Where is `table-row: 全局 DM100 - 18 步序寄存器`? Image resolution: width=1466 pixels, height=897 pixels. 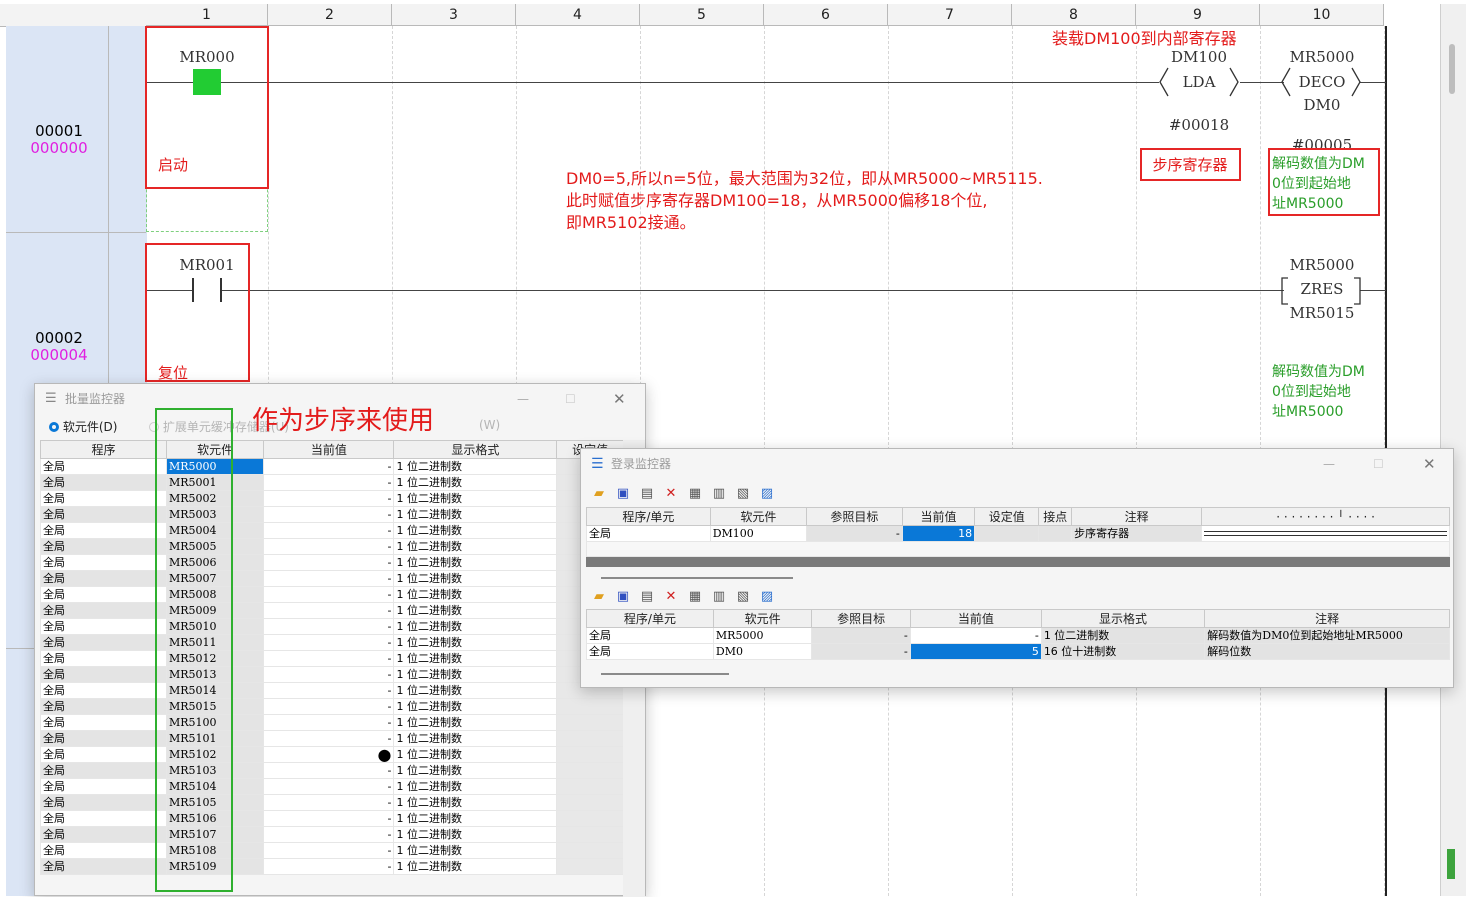 table-row: 全局 DM100 - 18 步序寄存器 is located at coordinates (1018, 533).